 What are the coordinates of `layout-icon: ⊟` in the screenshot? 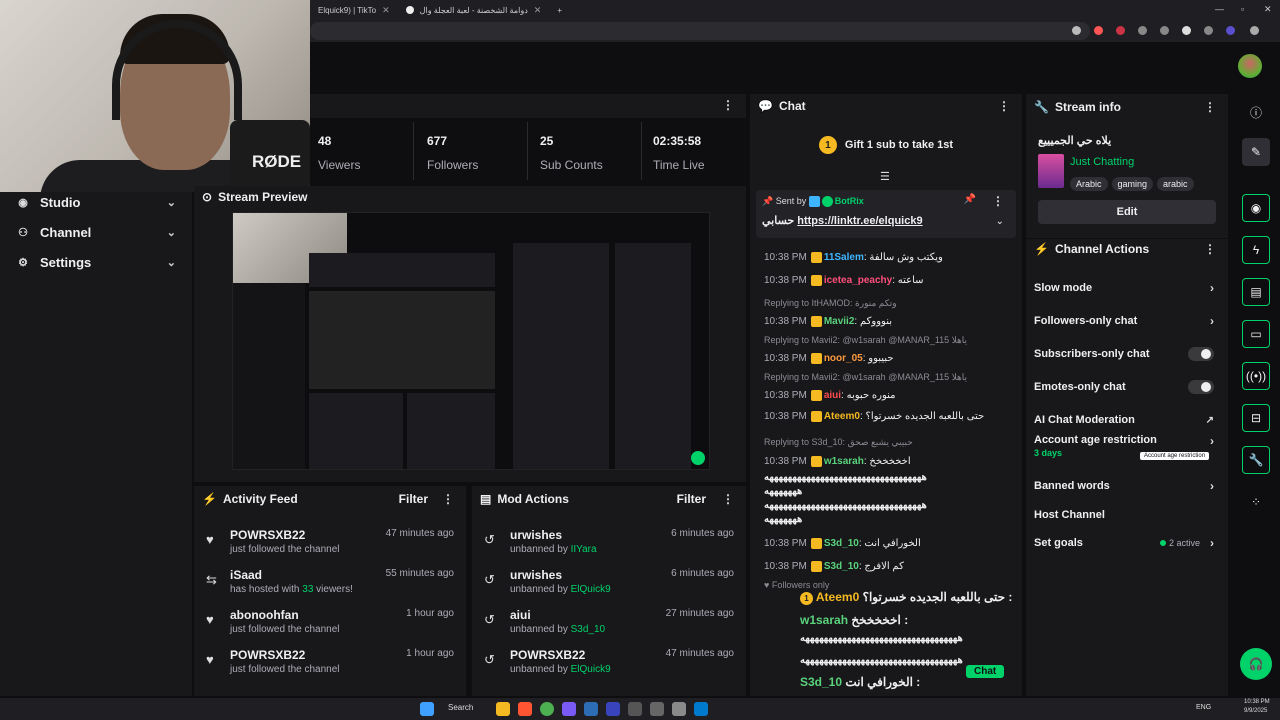 It's located at (1256, 418).